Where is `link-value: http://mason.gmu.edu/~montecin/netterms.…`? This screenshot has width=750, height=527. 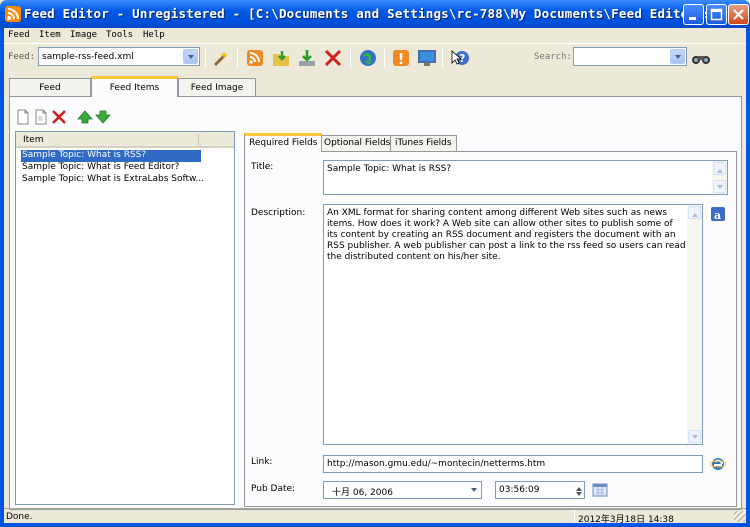
link-value: http://mason.gmu.edu/~montecin/netterms.… is located at coordinates (436, 464).